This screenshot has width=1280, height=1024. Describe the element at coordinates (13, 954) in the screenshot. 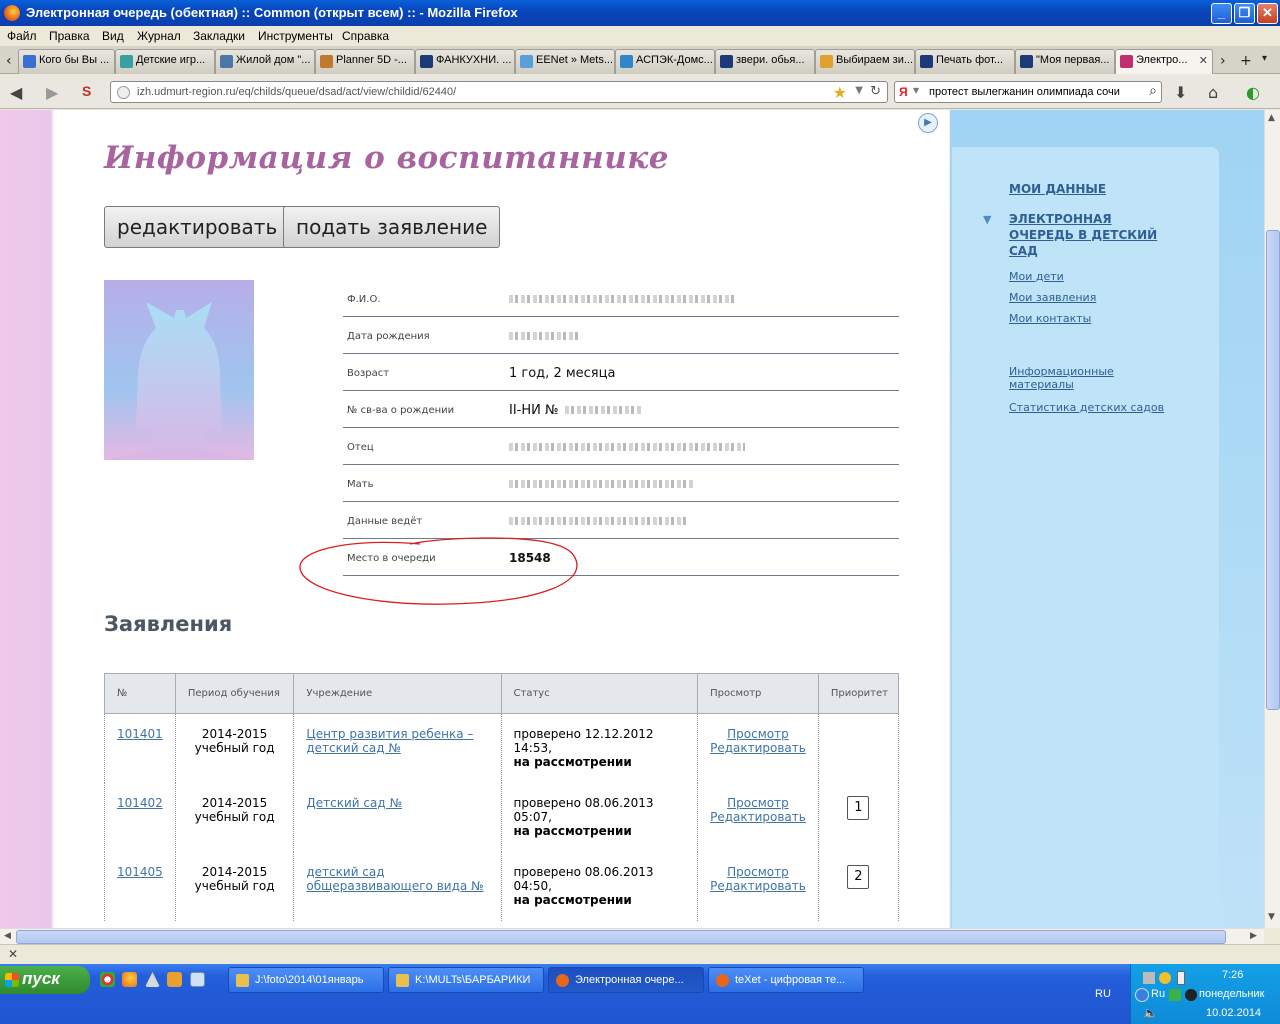

I see `close-findbar-icon: ✕` at that location.